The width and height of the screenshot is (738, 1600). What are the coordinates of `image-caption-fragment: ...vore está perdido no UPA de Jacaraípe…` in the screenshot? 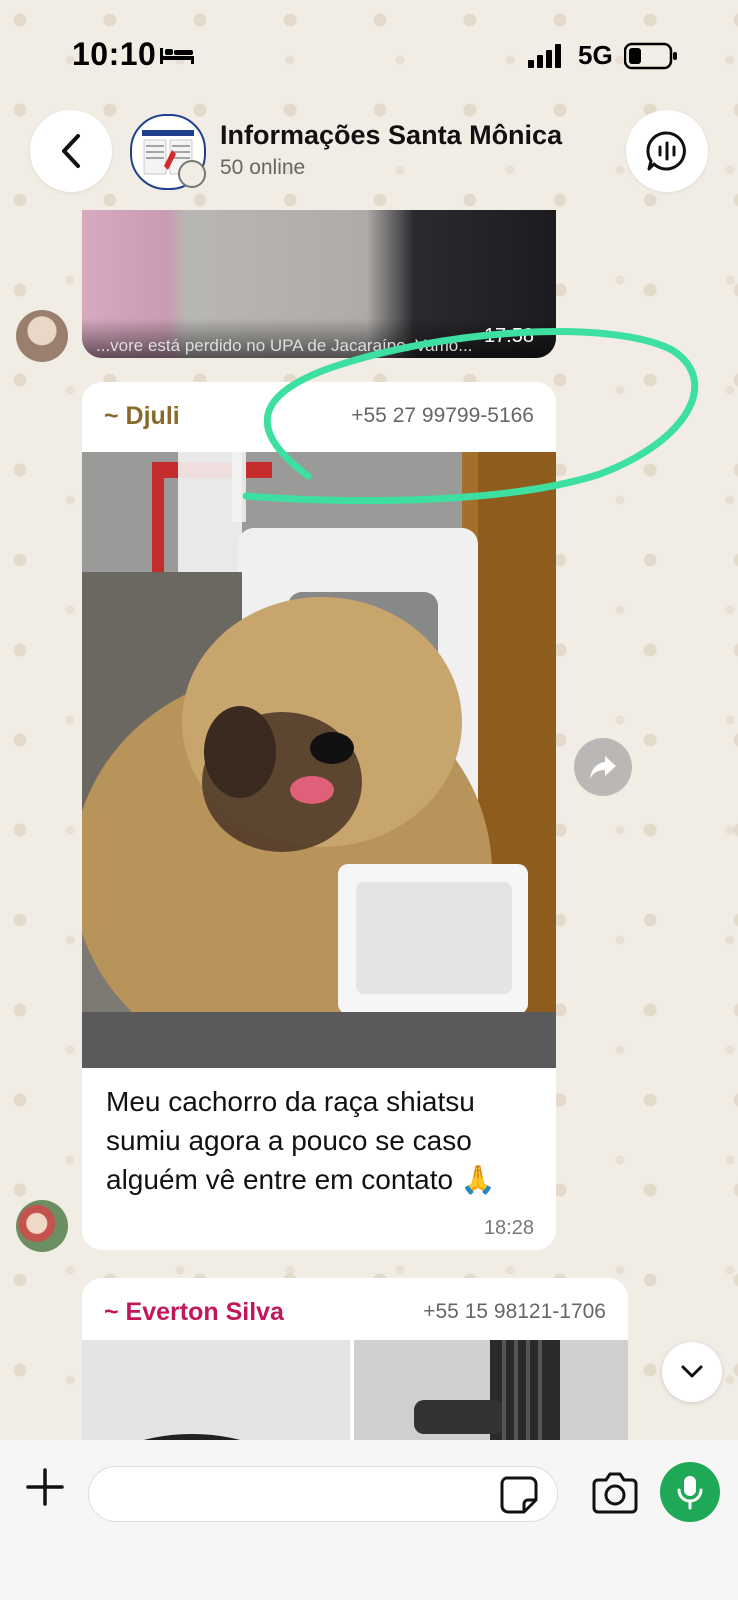 It's located at (284, 345).